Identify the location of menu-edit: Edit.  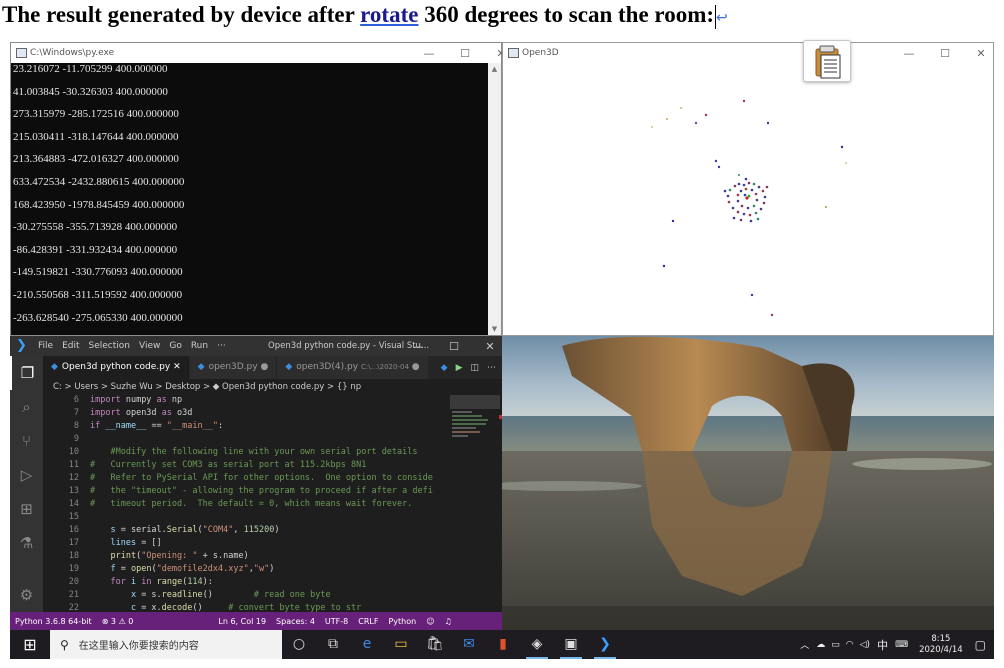
(70, 346).